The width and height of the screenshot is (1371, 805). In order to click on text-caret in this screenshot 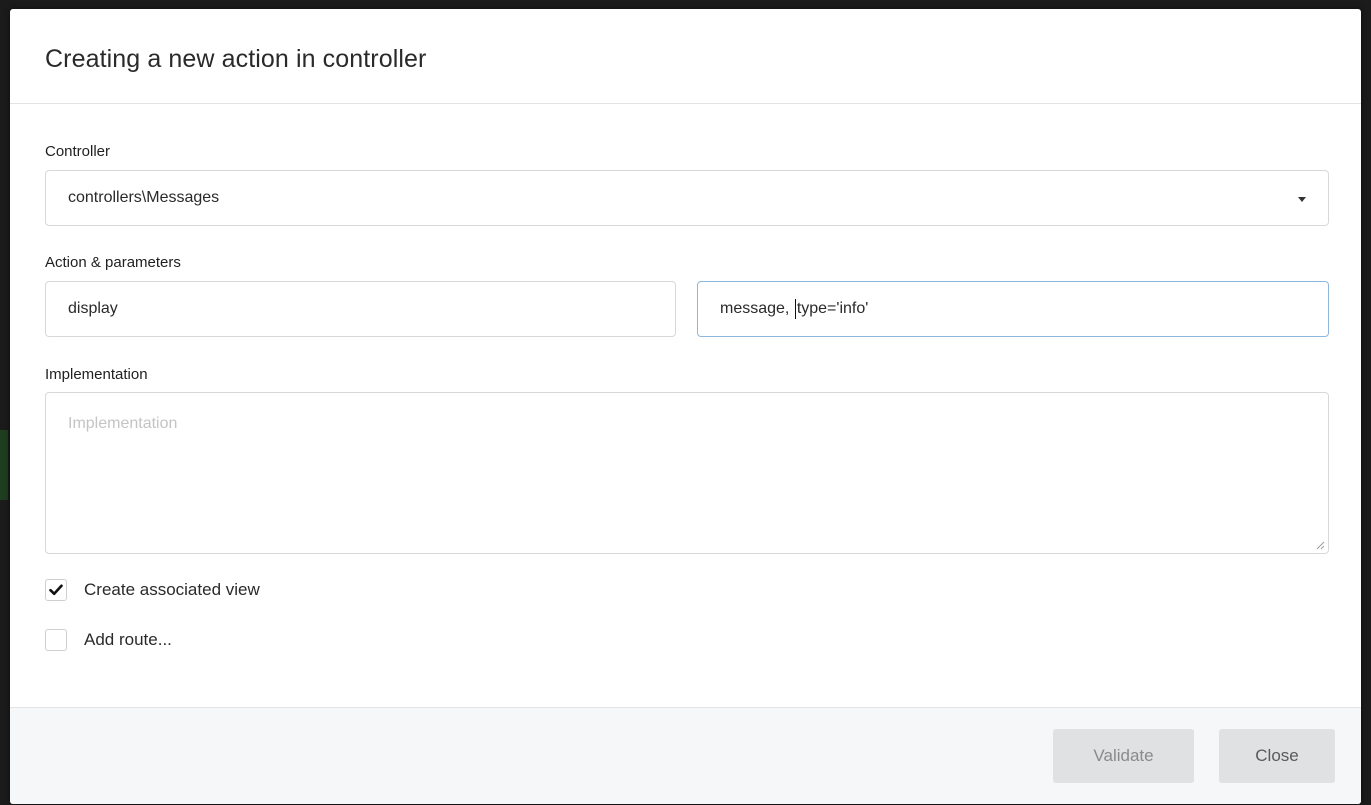, I will do `click(795, 309)`.